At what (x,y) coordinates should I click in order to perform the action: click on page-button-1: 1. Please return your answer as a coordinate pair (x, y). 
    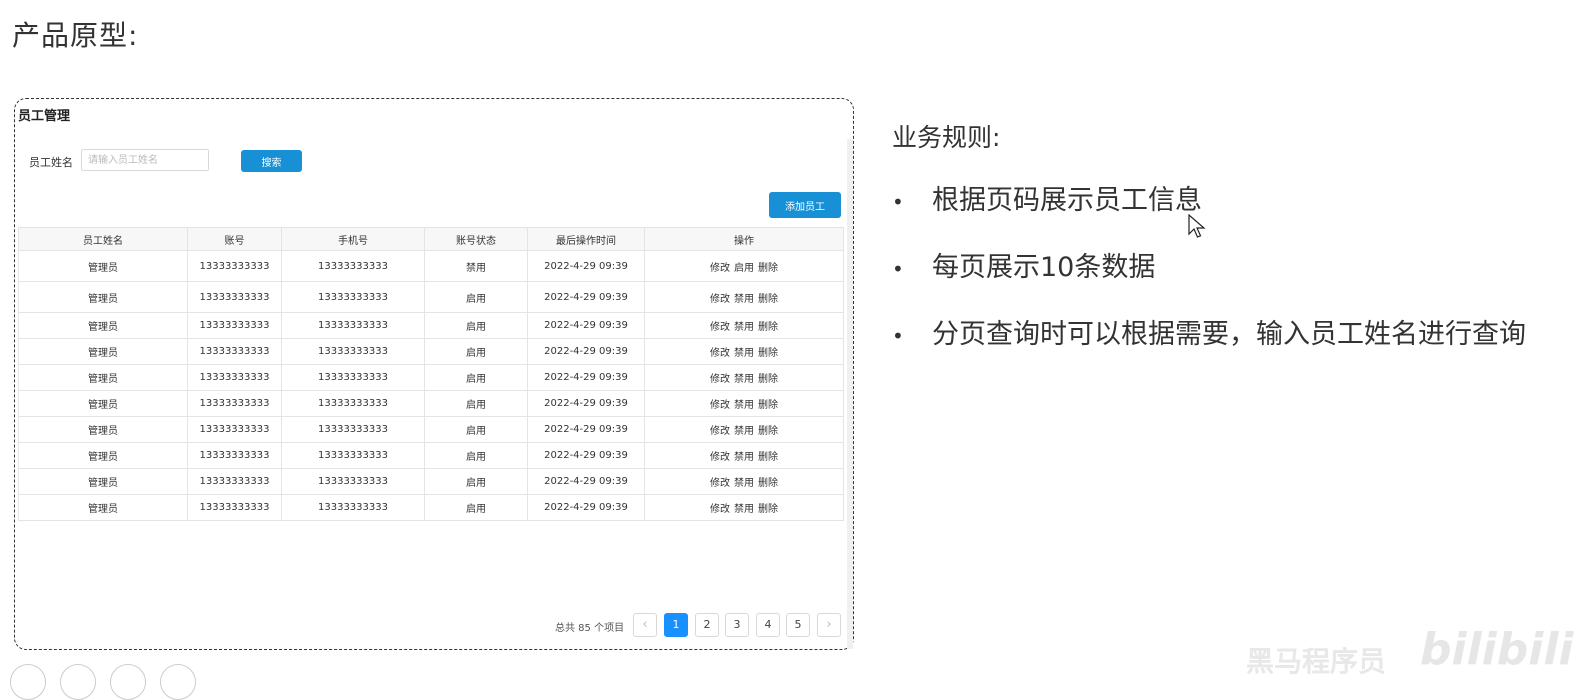
    Looking at the image, I should click on (676, 625).